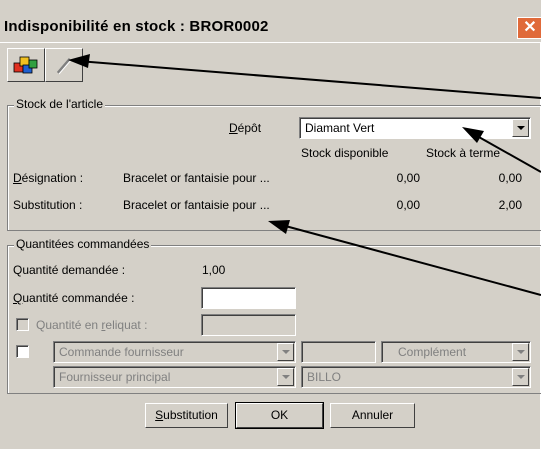 This screenshot has height=449, width=541. What do you see at coordinates (83, 244) in the screenshot?
I see `quantities-group-legend: Quantitées commandées` at bounding box center [83, 244].